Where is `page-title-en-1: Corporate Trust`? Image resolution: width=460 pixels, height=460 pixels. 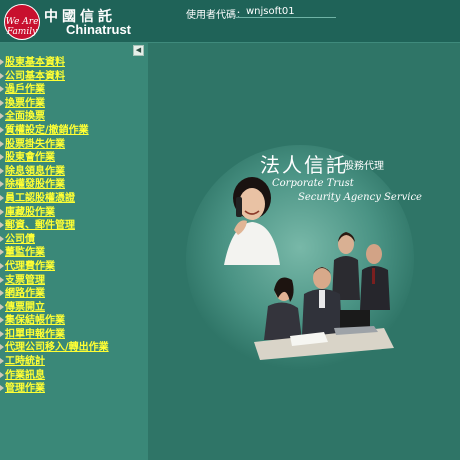
page-title-en-1: Corporate Trust is located at coordinates (313, 183).